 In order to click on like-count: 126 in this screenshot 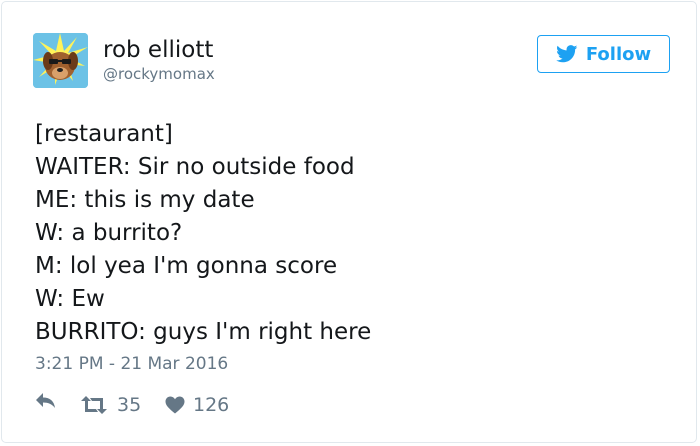, I will do `click(211, 405)`.